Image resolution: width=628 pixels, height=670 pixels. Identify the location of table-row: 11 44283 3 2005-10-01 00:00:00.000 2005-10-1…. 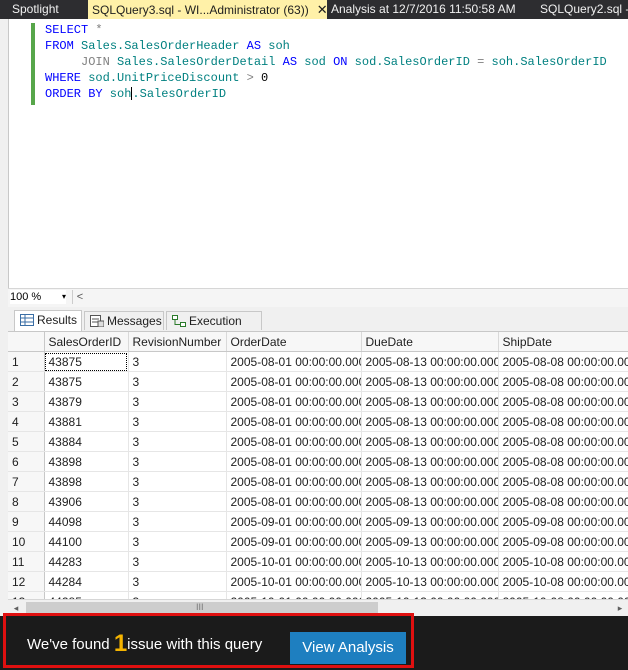
(318, 561).